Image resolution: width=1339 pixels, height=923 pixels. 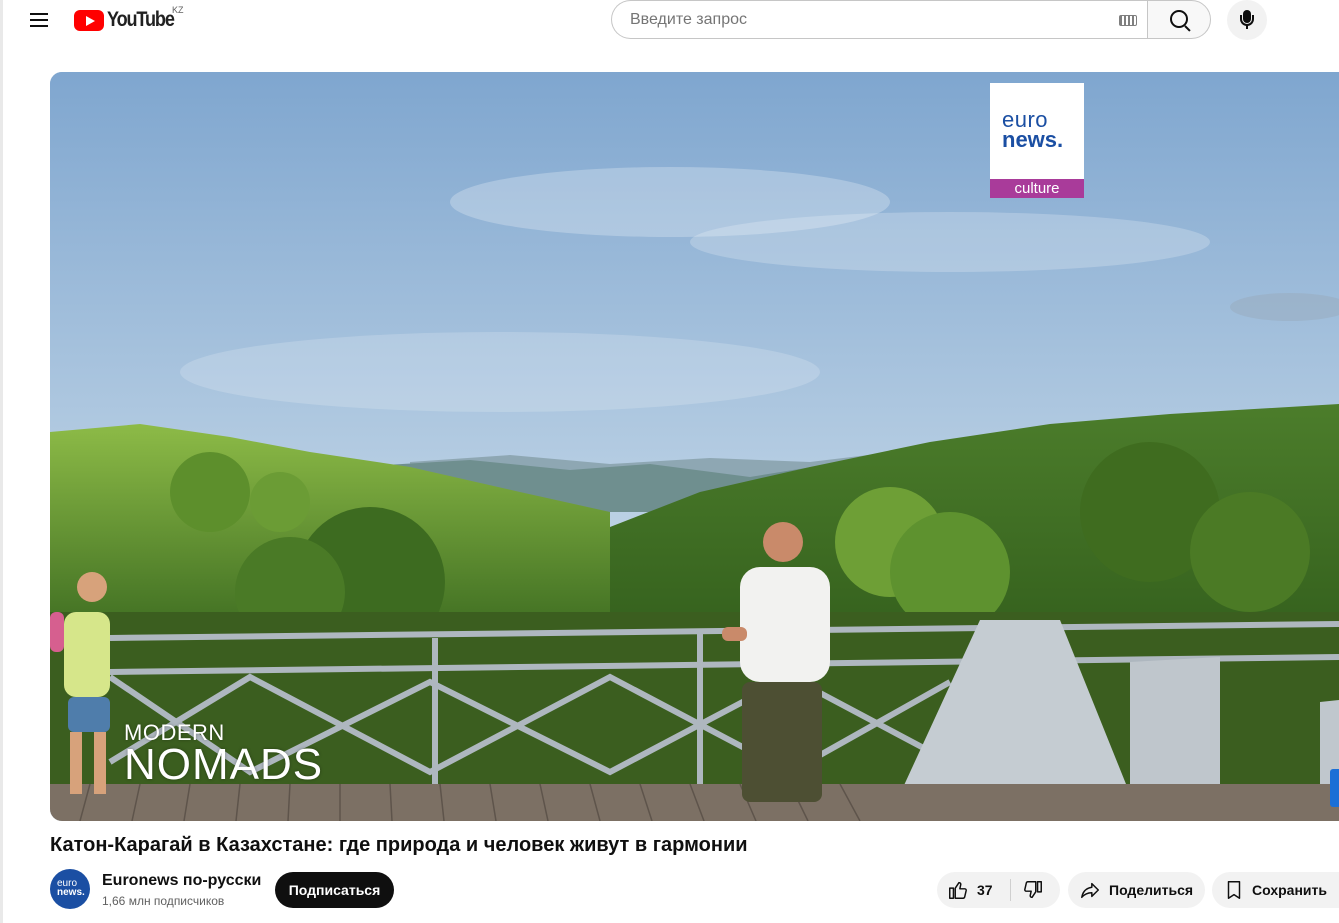 I want to click on youtube-logo: YouTube KZ, so click(x=129, y=19).